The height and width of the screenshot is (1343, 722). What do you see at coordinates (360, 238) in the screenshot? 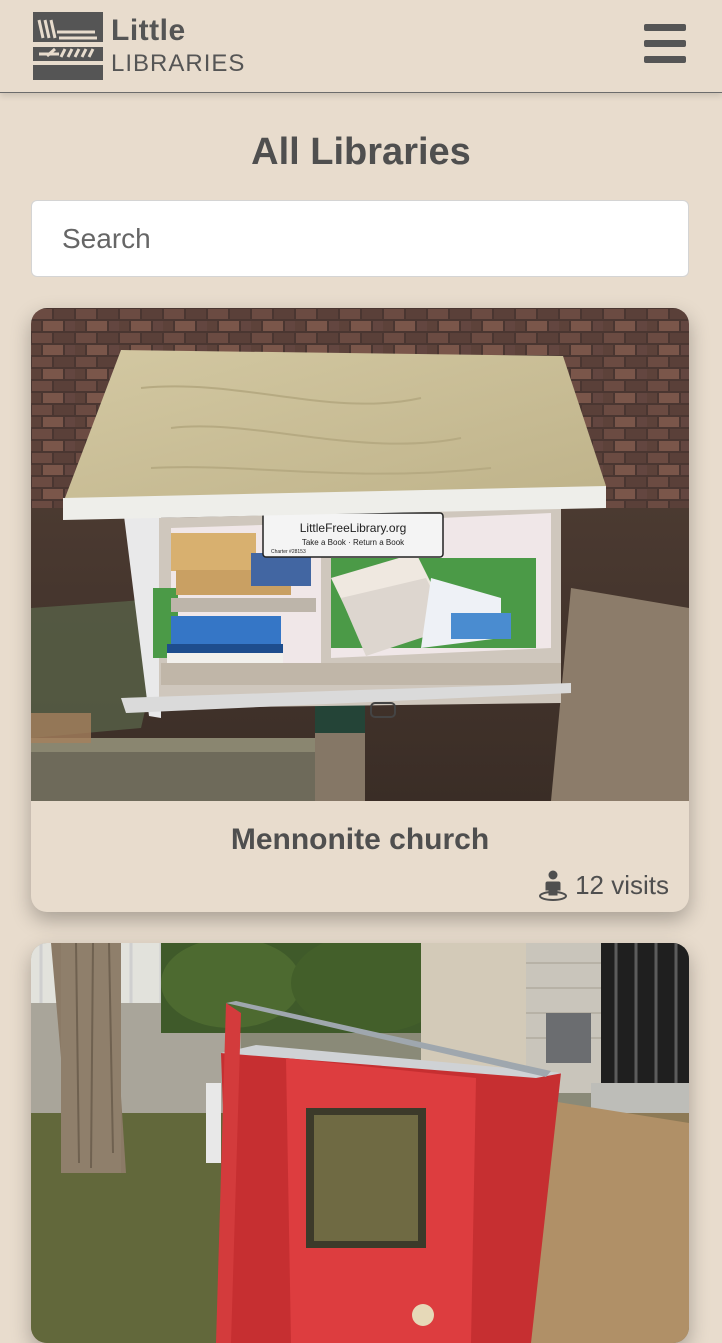
I see `search-input` at bounding box center [360, 238].